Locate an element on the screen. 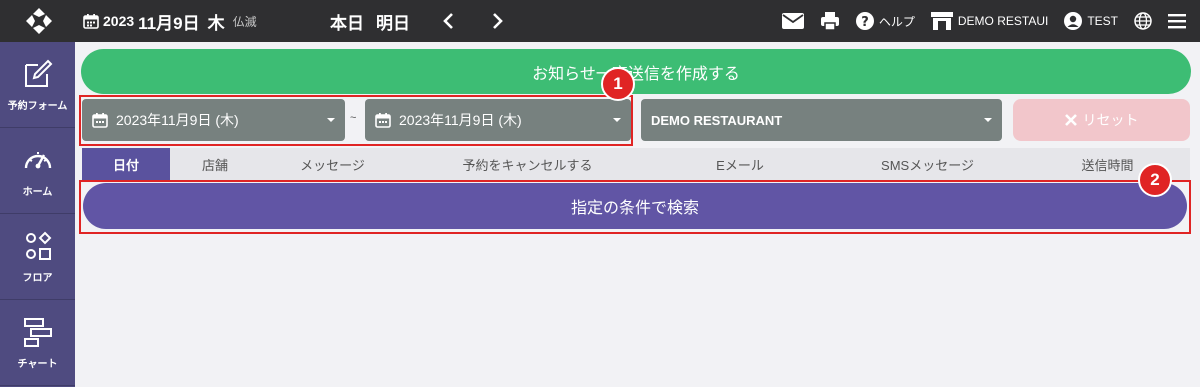  caret-down-icon is located at coordinates (988, 120).